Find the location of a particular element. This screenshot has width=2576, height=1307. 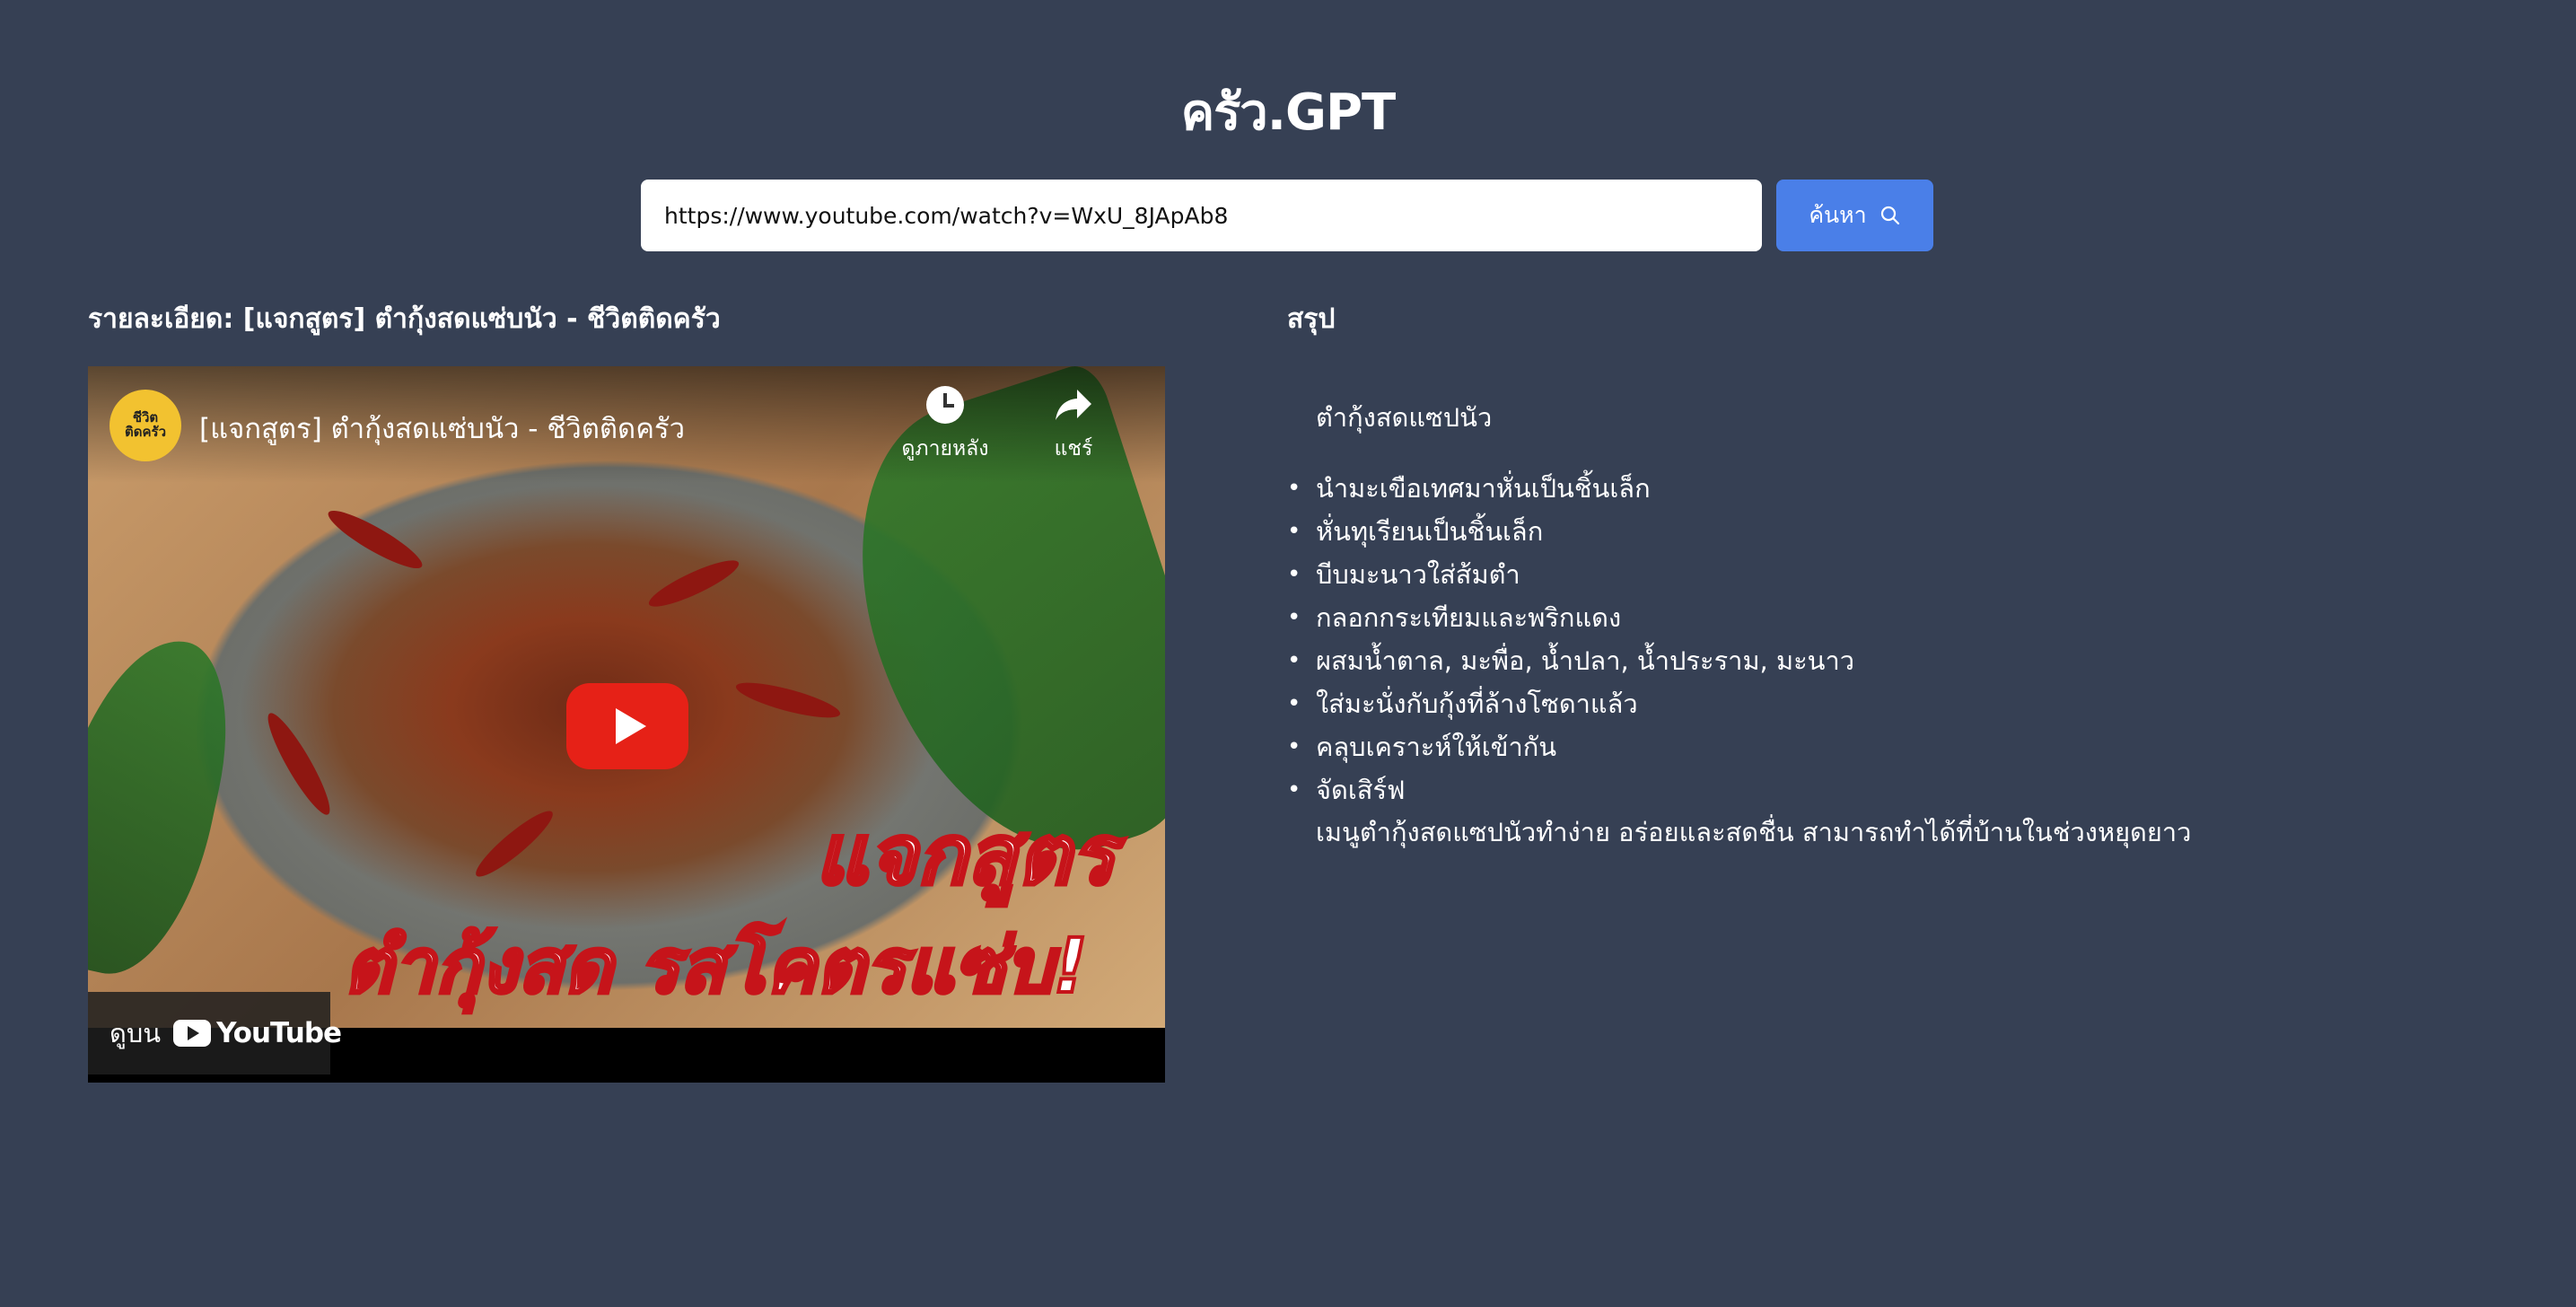

youtube-wordmark: YouTube is located at coordinates (279, 1033).